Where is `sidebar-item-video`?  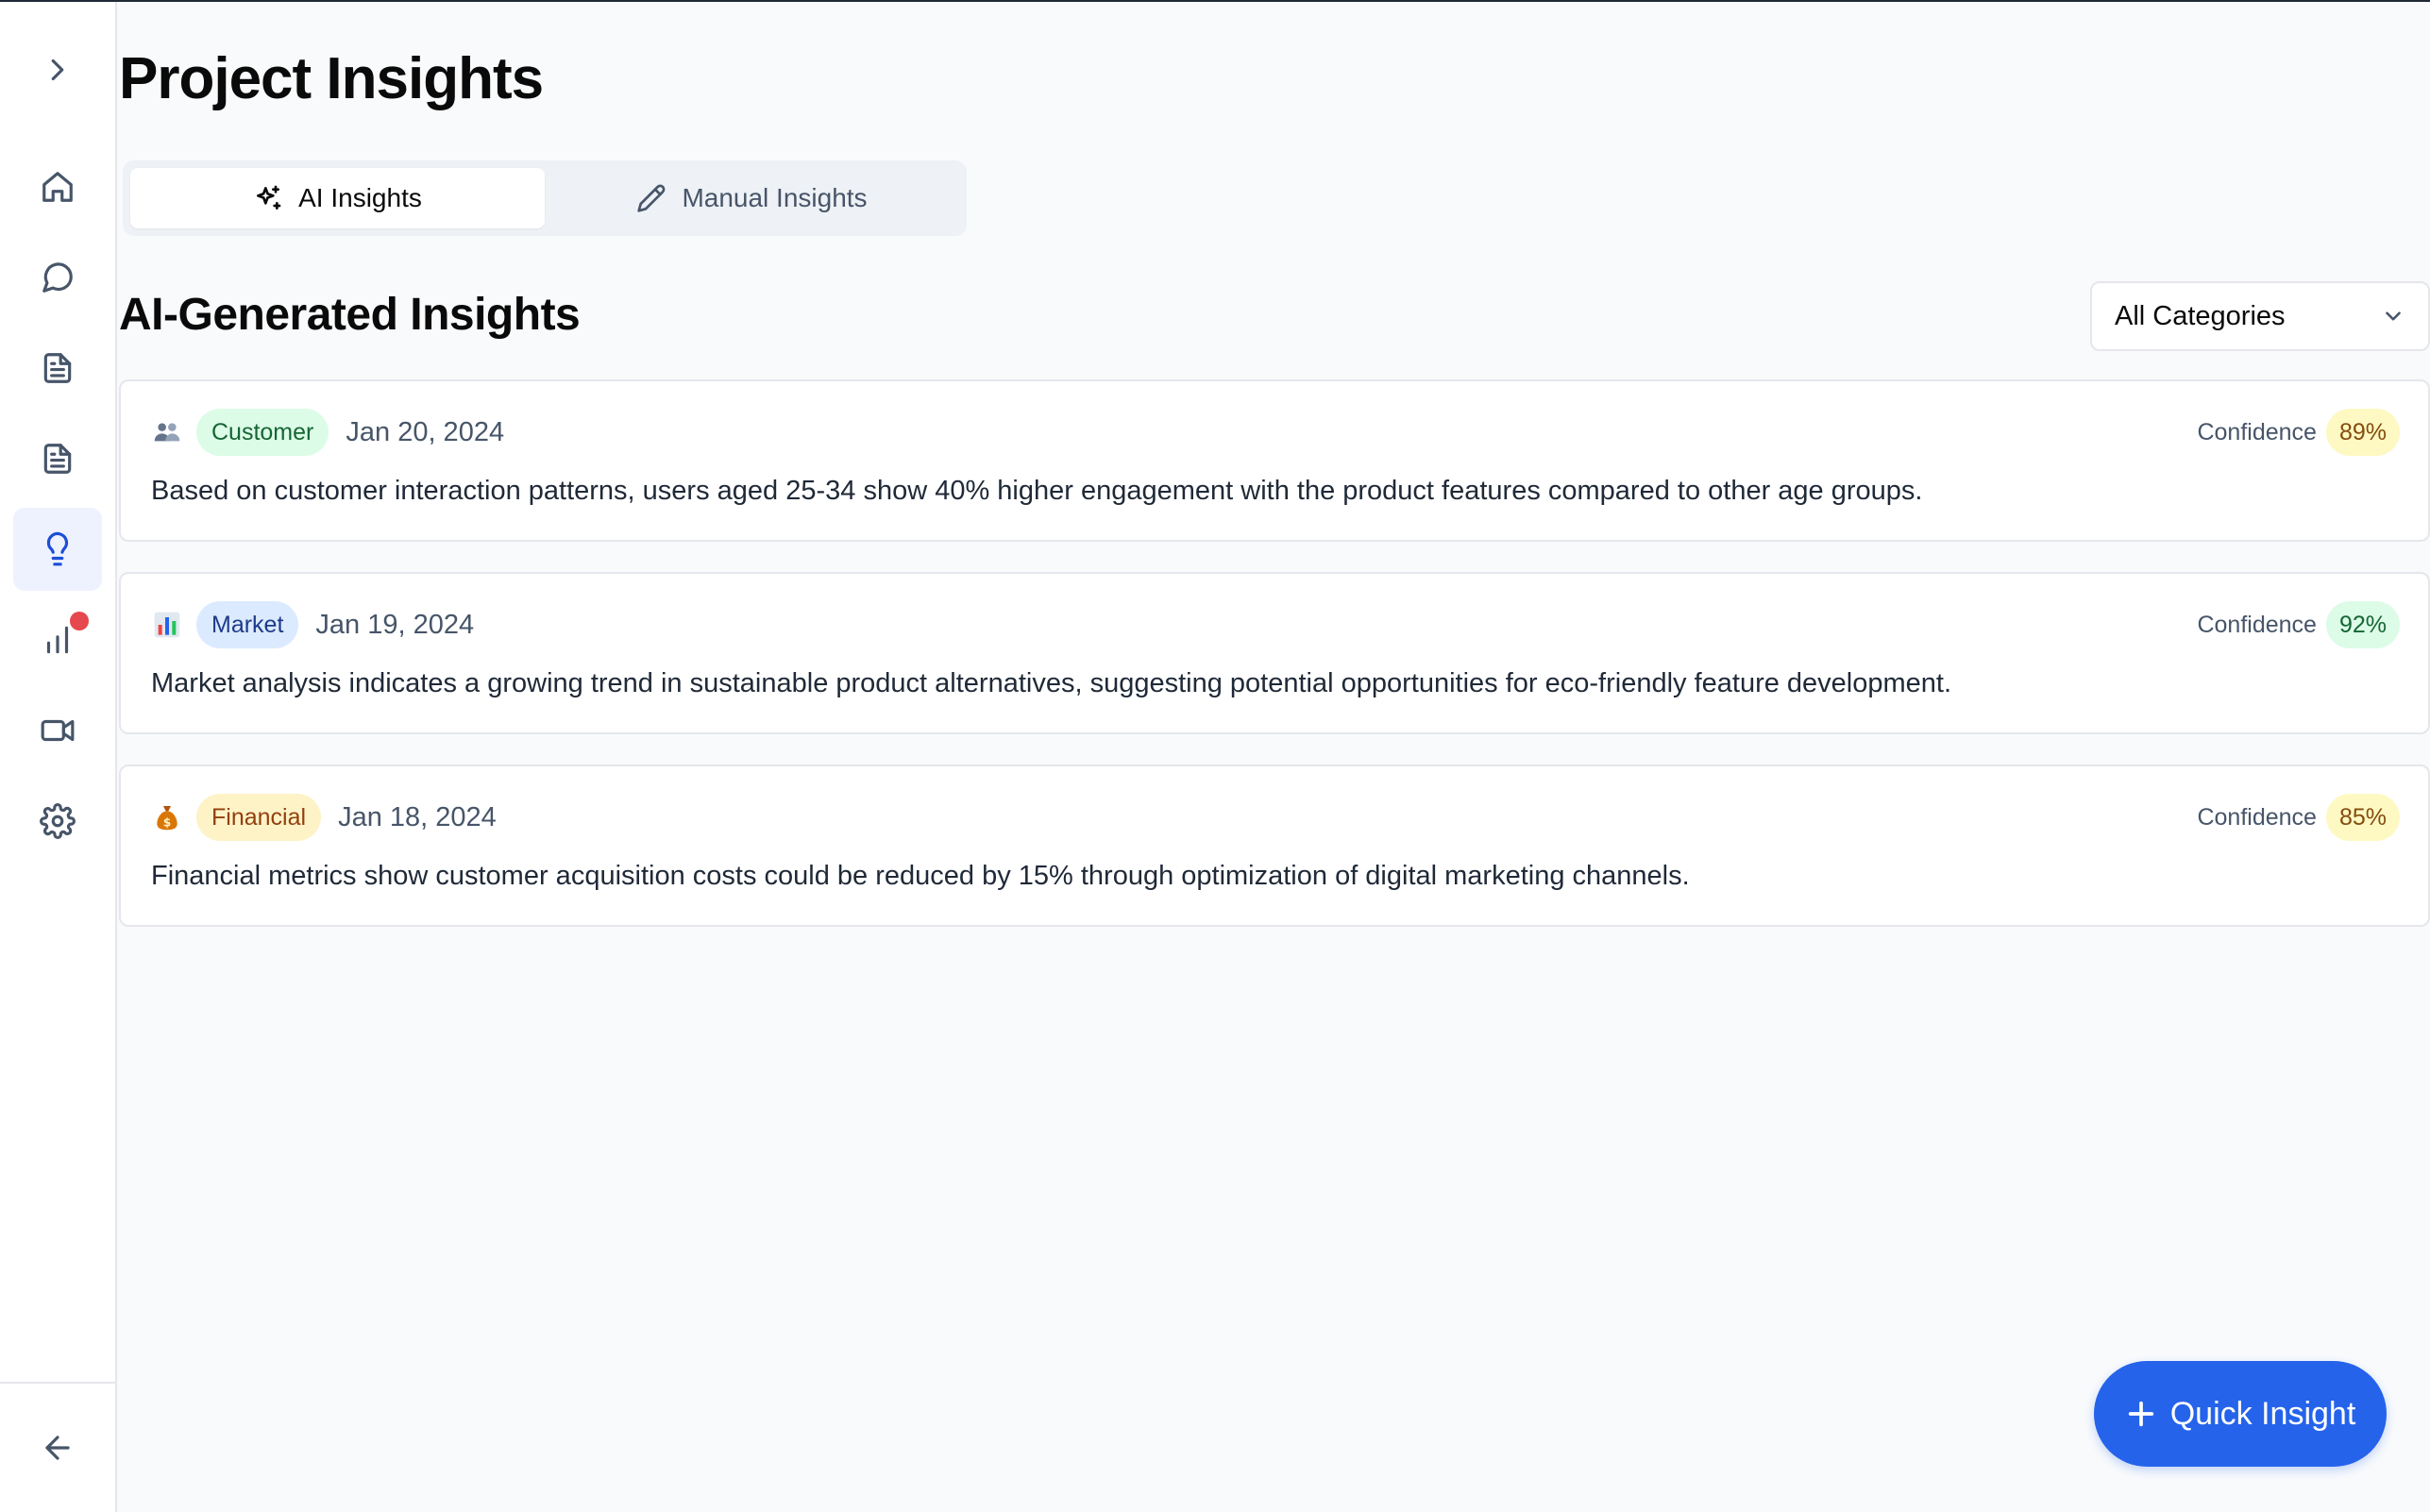 sidebar-item-video is located at coordinates (58, 730).